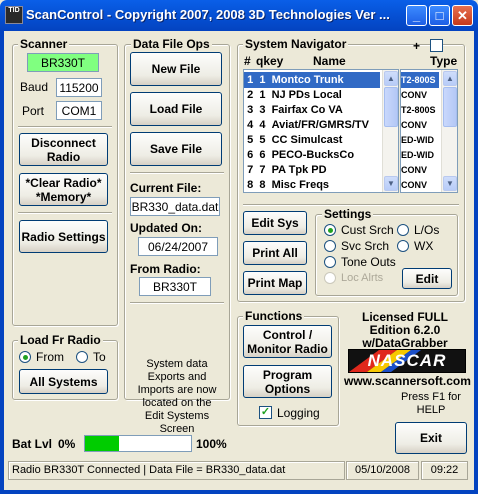 Image resolution: width=478 pixels, height=494 pixels. What do you see at coordinates (416, 15) in the screenshot?
I see `minimize-button: _` at bounding box center [416, 15].